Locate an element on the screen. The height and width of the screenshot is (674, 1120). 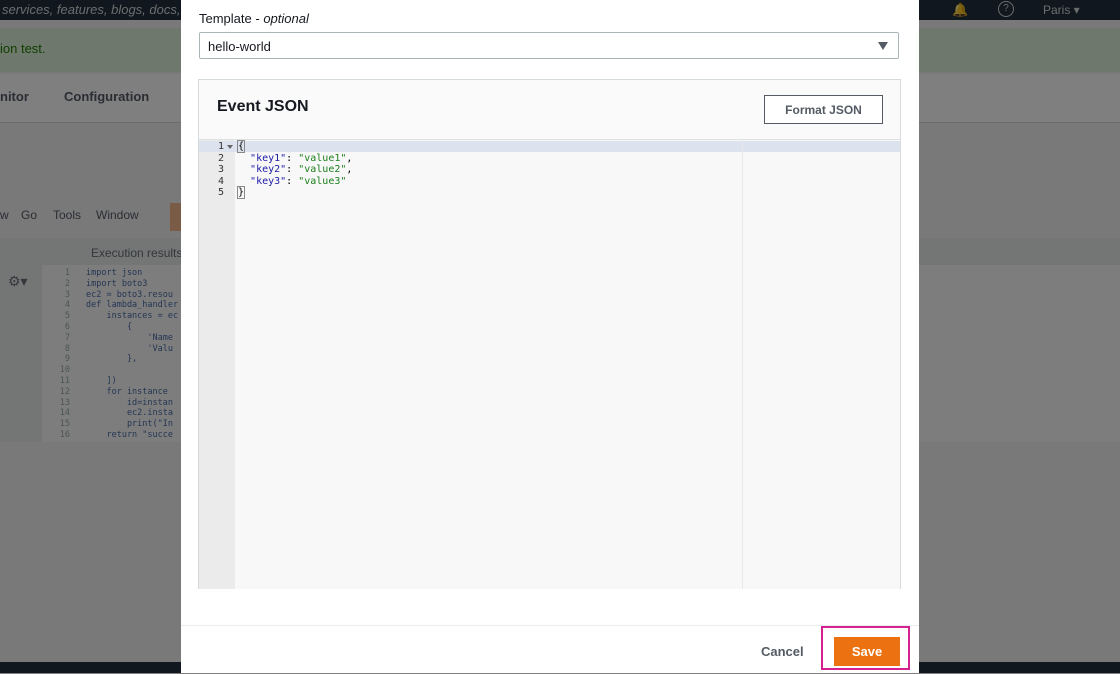
line-number: 5 is located at coordinates (220, 192).